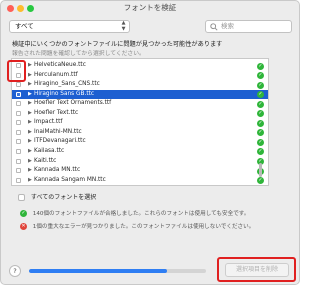 The width and height of the screenshot is (320, 285). What do you see at coordinates (23, 226) in the screenshot?
I see `error-circle-icon: ✕` at bounding box center [23, 226].